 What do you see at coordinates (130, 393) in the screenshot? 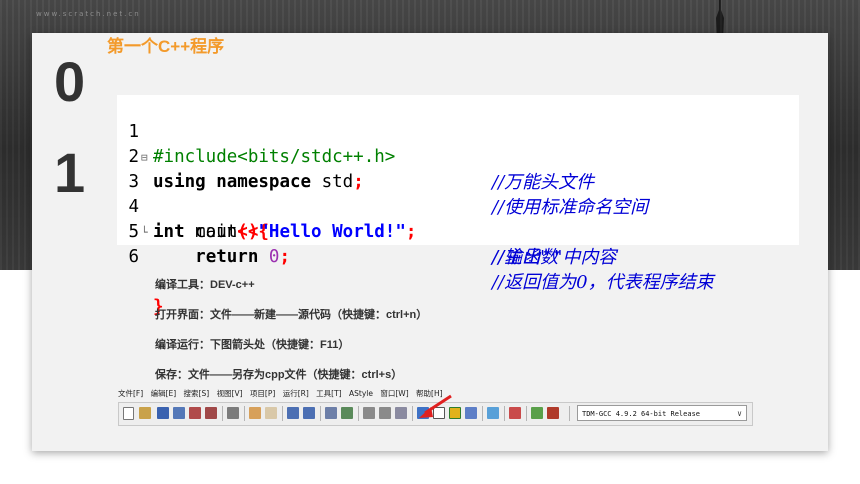
I see `menu-file: 文件[F]` at bounding box center [130, 393].